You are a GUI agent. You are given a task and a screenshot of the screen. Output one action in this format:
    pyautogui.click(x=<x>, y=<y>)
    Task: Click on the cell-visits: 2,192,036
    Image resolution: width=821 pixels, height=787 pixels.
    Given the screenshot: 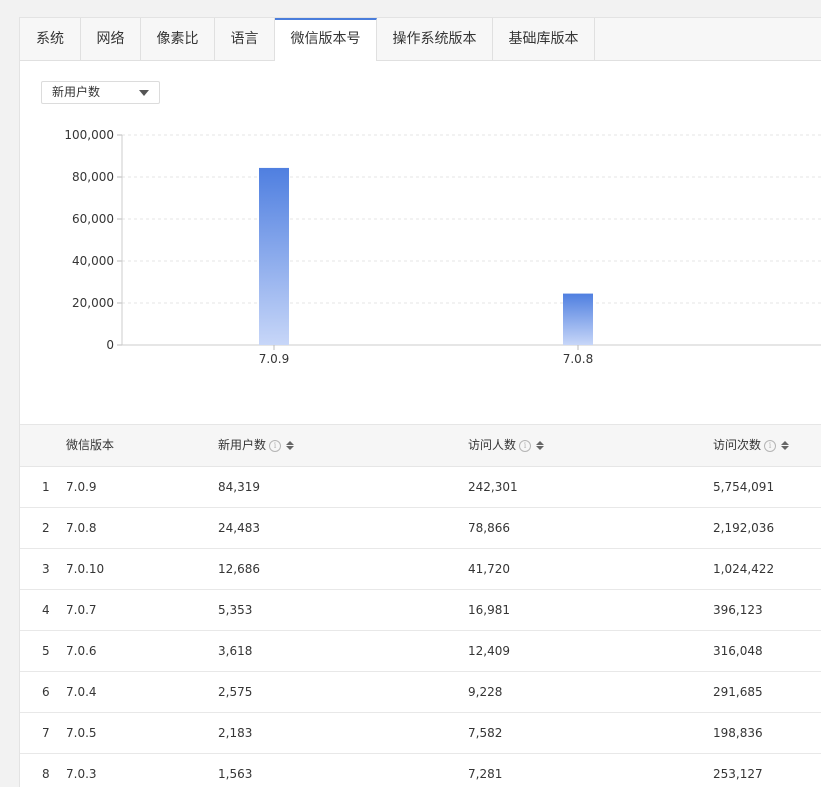 What is the action you would take?
    pyautogui.click(x=744, y=528)
    